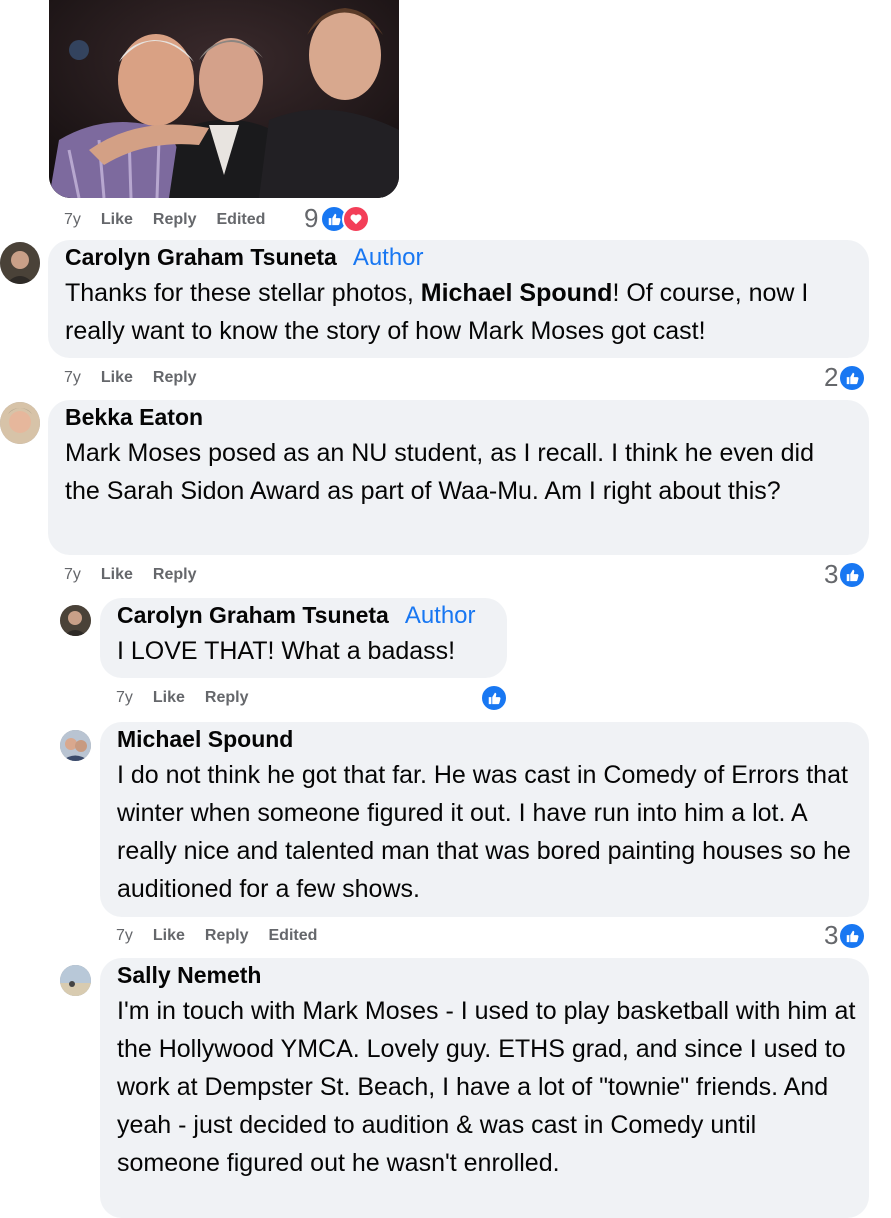  Describe the element at coordinates (134, 417) in the screenshot. I see `comment-author: Bekka Eaton` at that location.